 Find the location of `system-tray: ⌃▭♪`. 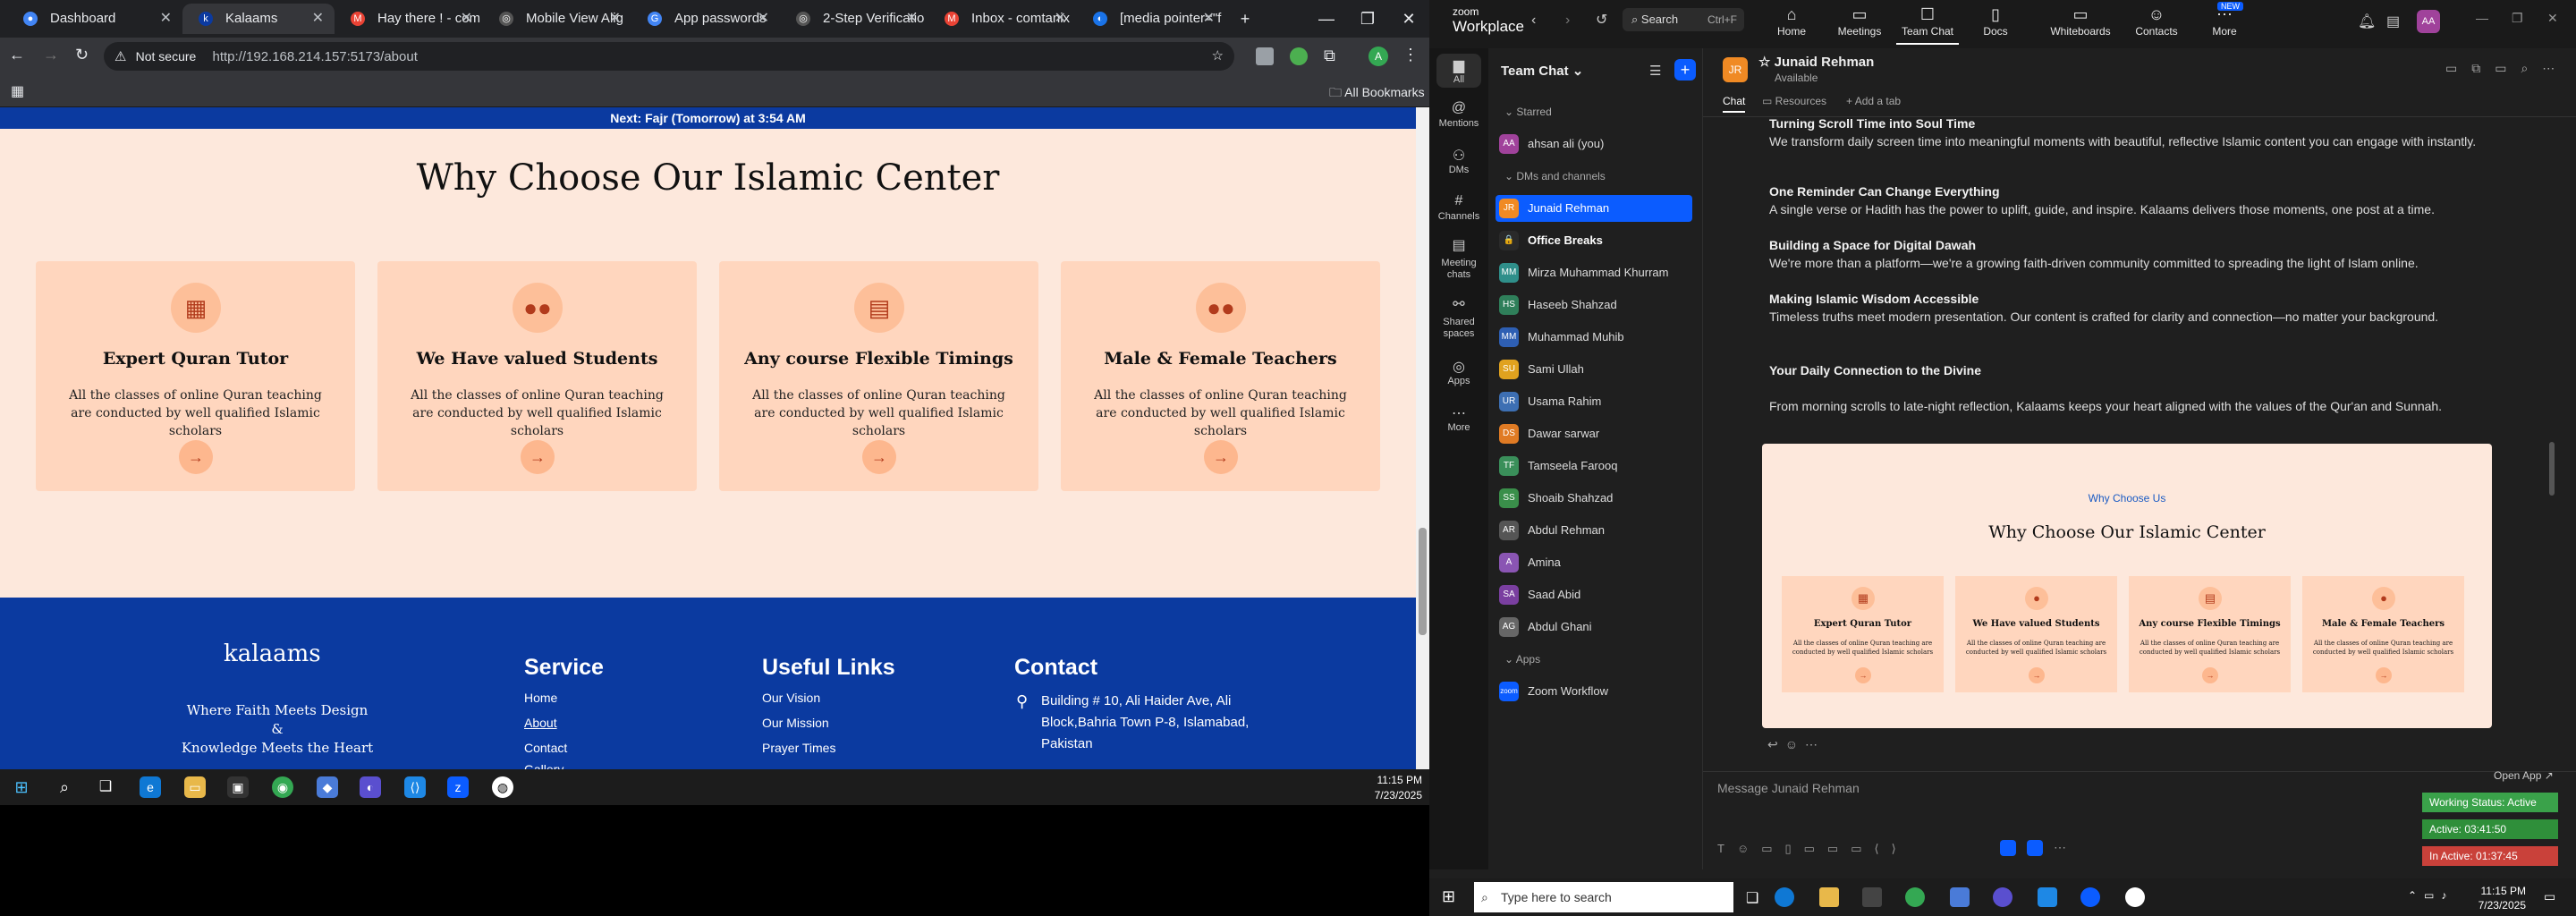

system-tray: ⌃▭♪ is located at coordinates (2430, 895).